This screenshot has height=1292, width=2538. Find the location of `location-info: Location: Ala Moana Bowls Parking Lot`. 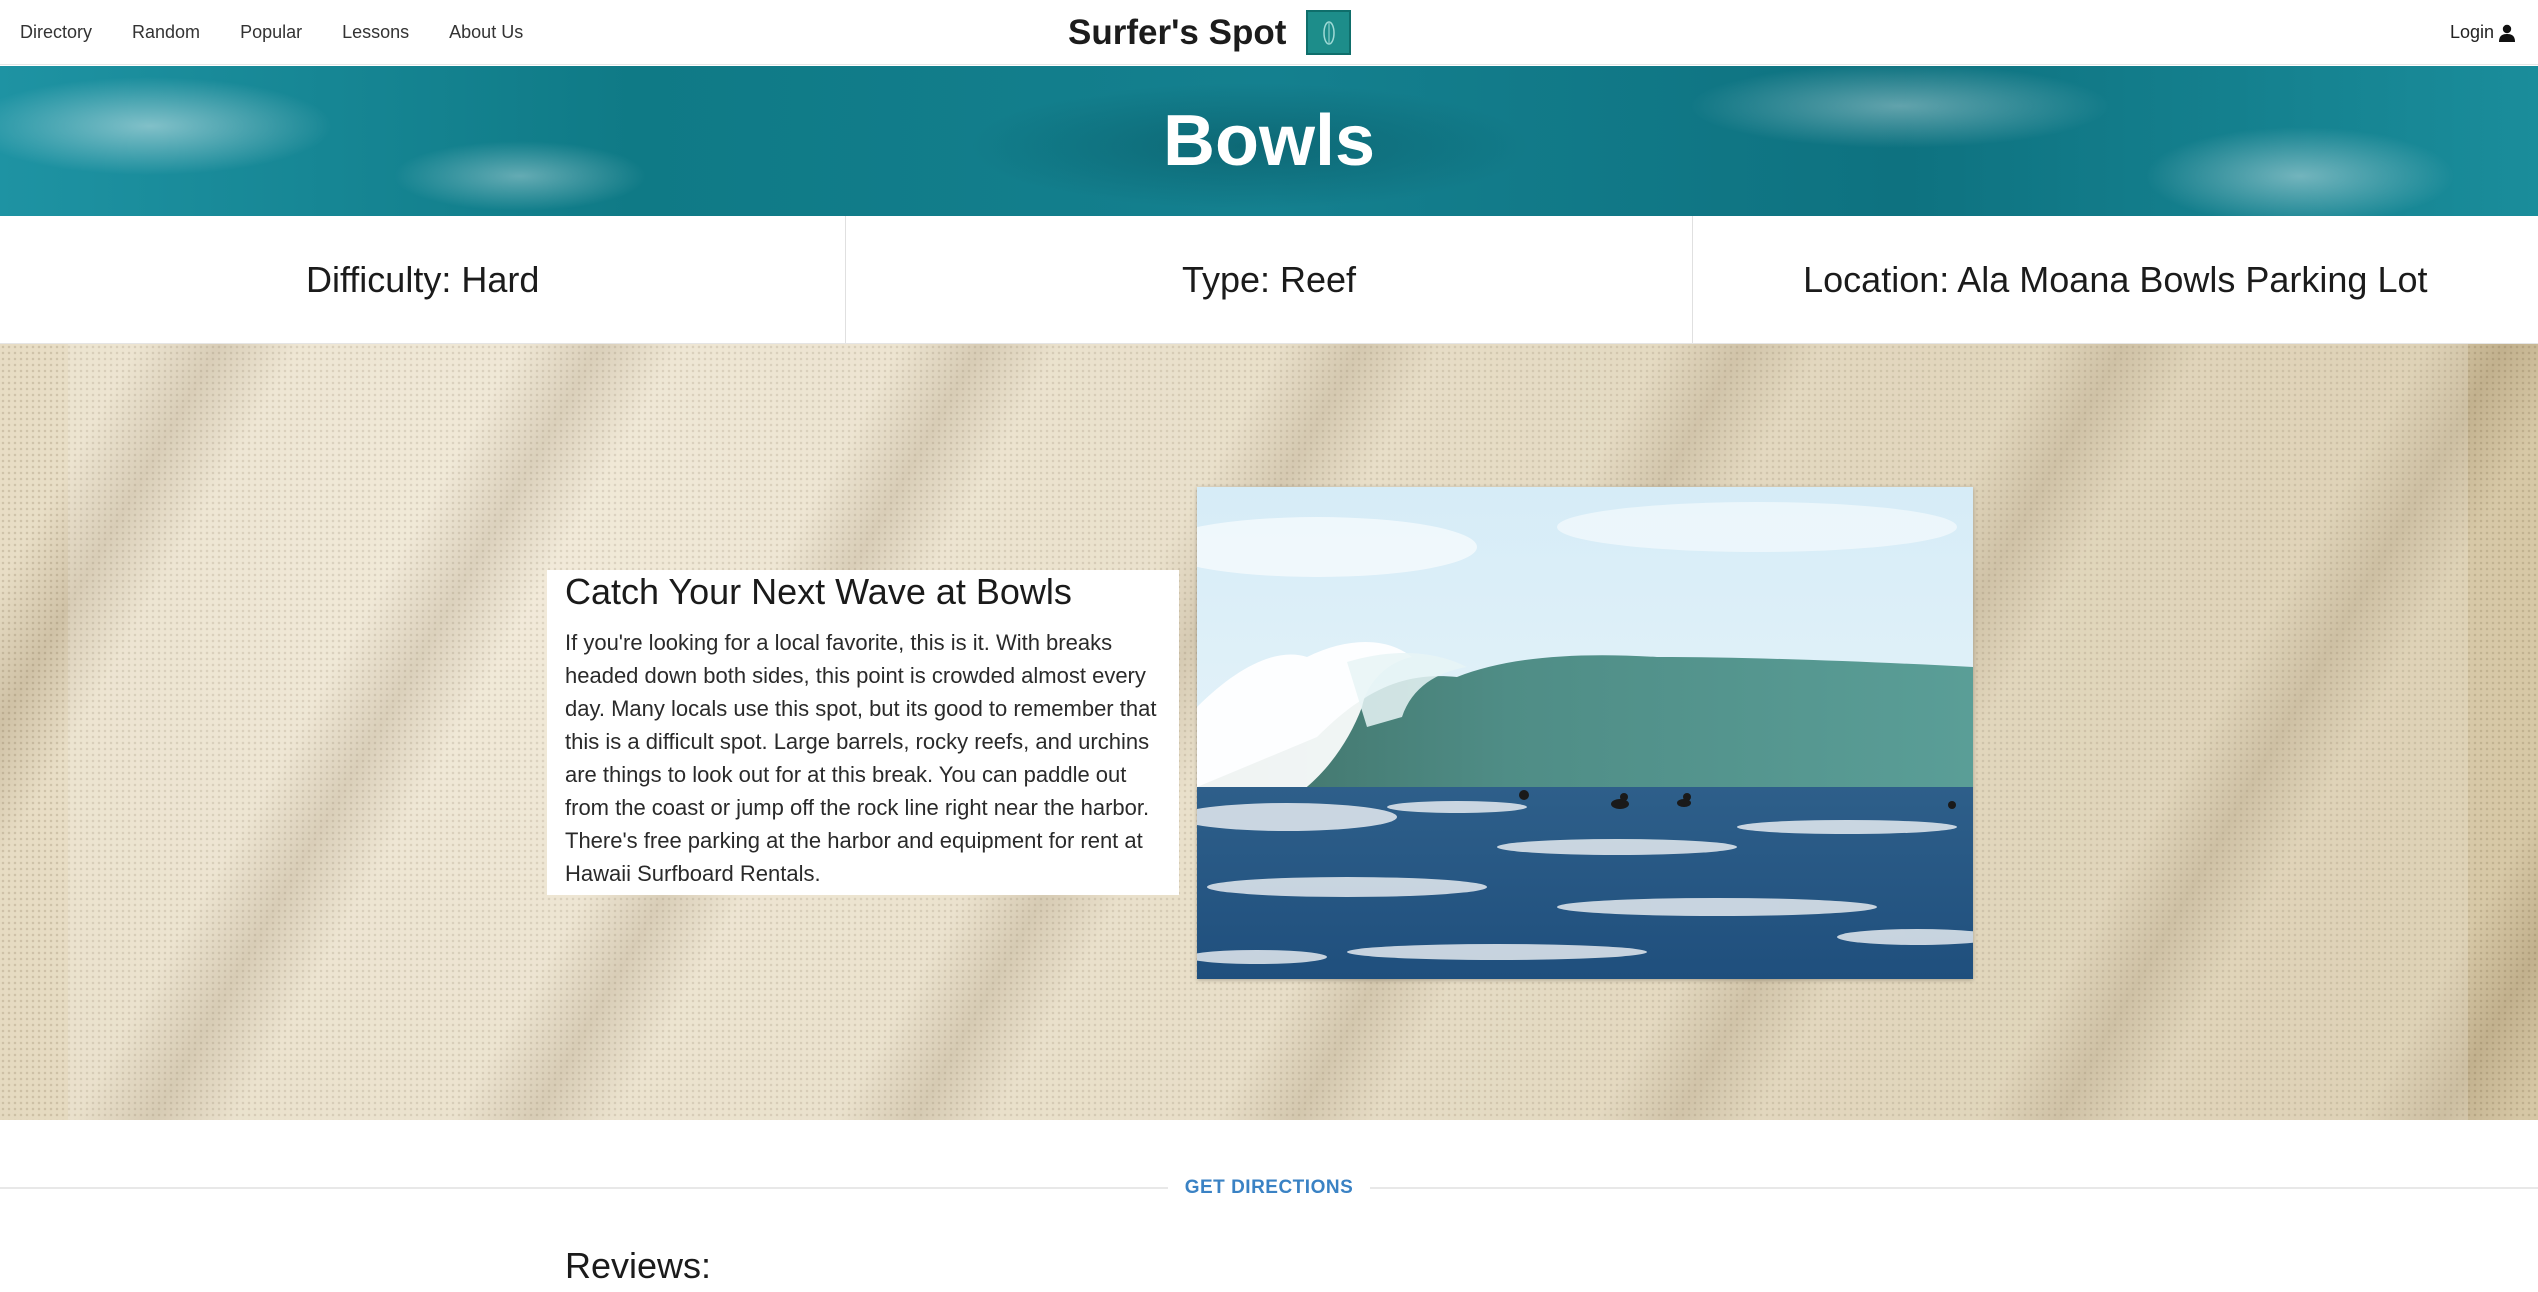

location-info: Location: Ala Moana Bowls Parking Lot is located at coordinates (2115, 279).